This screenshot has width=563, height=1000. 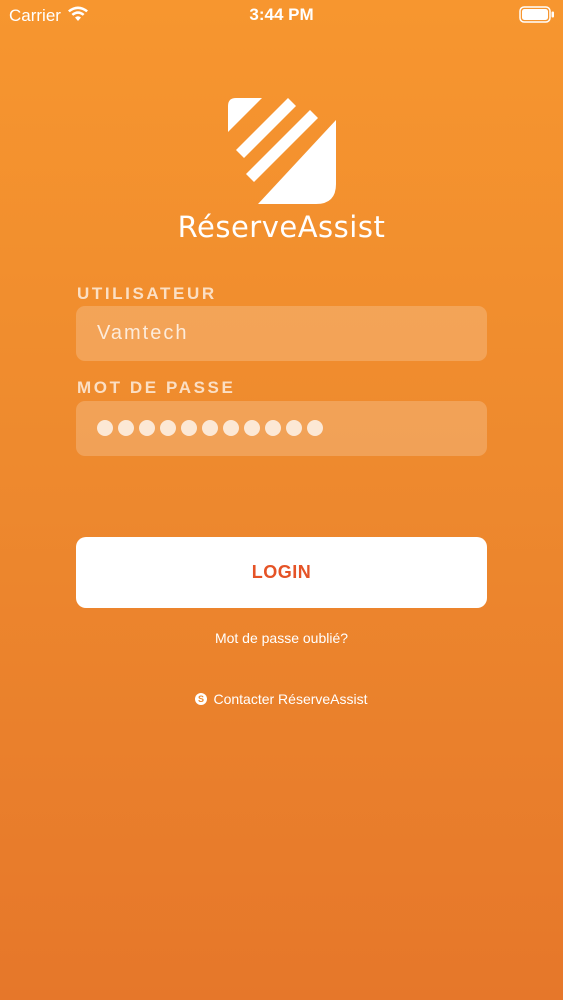 What do you see at coordinates (536, 14) in the screenshot?
I see `battery-icon` at bounding box center [536, 14].